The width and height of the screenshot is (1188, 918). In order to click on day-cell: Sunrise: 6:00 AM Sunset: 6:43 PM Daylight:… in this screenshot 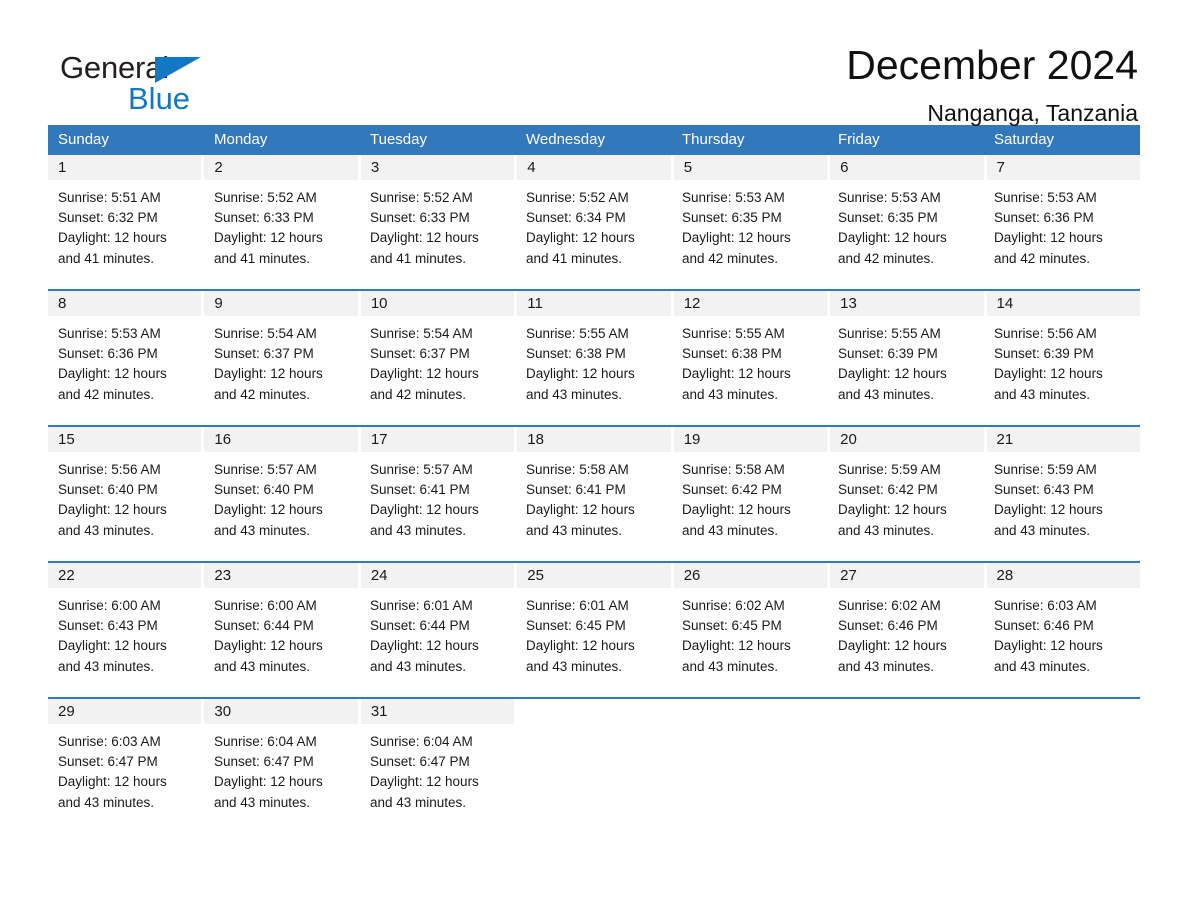, I will do `click(126, 642)`.